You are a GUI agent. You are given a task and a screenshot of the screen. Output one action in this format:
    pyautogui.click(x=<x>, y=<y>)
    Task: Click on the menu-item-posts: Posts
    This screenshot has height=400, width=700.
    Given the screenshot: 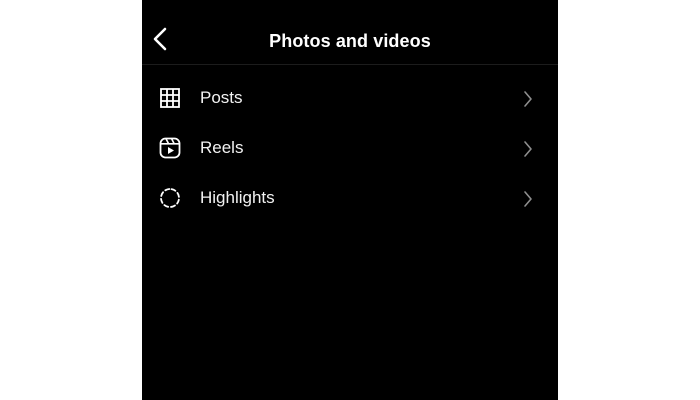 What is the action you would take?
    pyautogui.click(x=350, y=98)
    